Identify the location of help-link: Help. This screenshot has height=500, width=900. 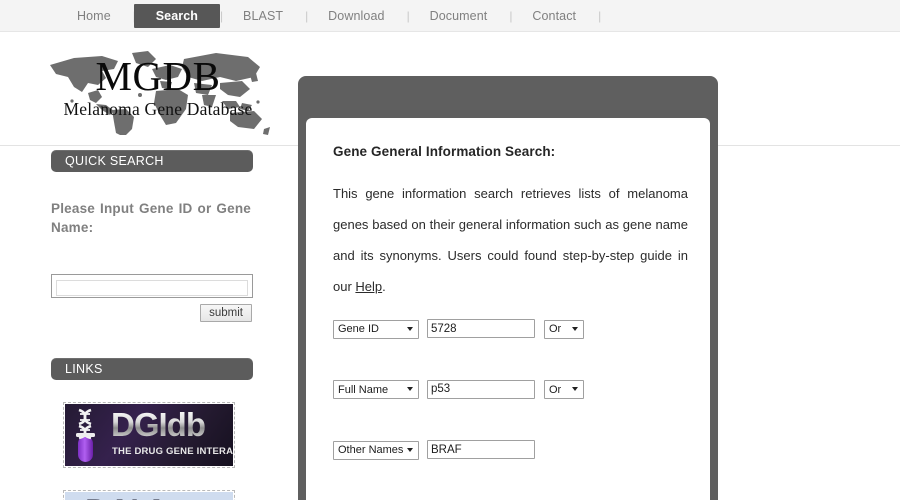
(368, 286).